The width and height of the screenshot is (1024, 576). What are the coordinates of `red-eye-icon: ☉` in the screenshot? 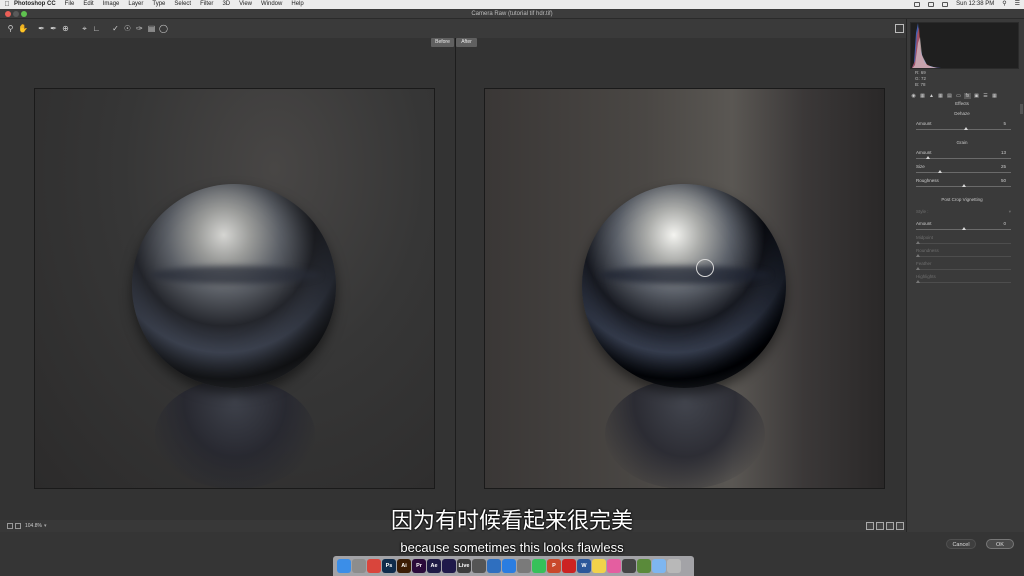 It's located at (127, 28).